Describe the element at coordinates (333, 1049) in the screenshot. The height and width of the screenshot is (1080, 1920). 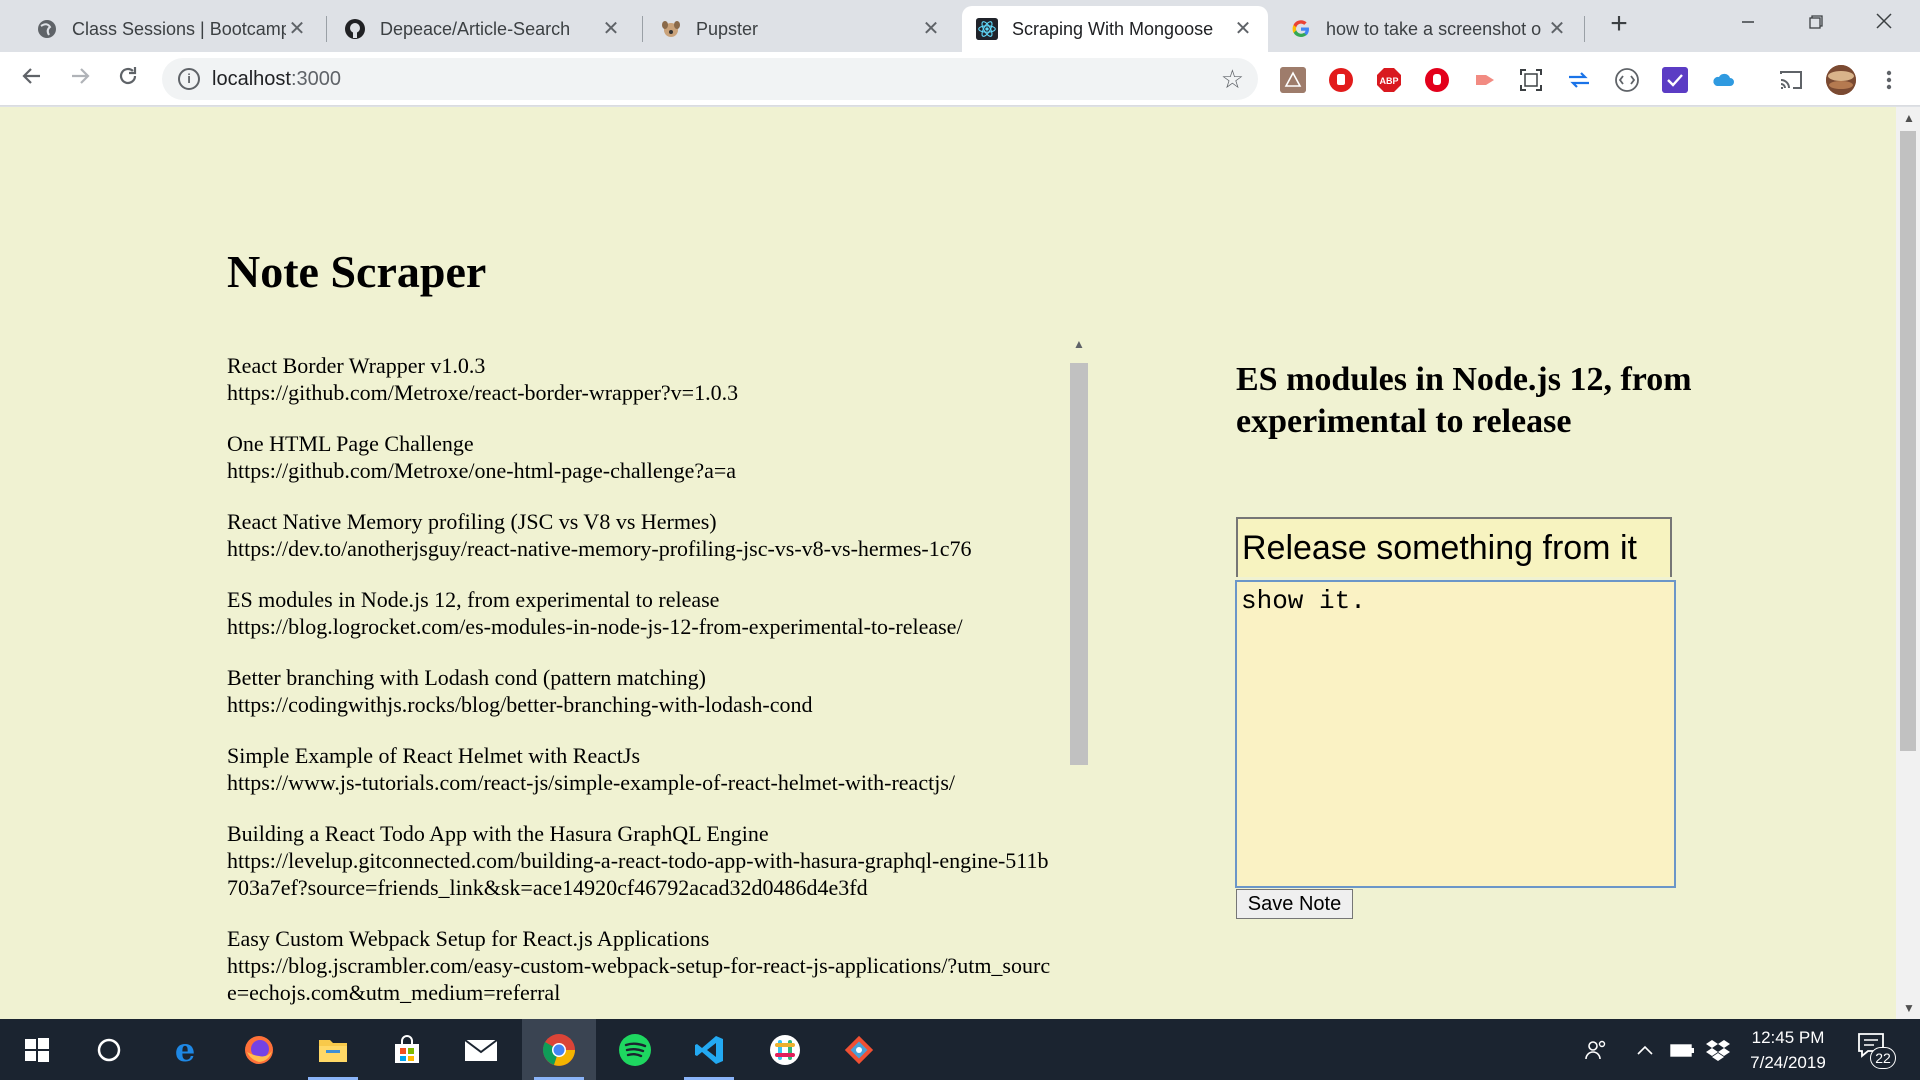
I see `file-explorer-icon` at that location.